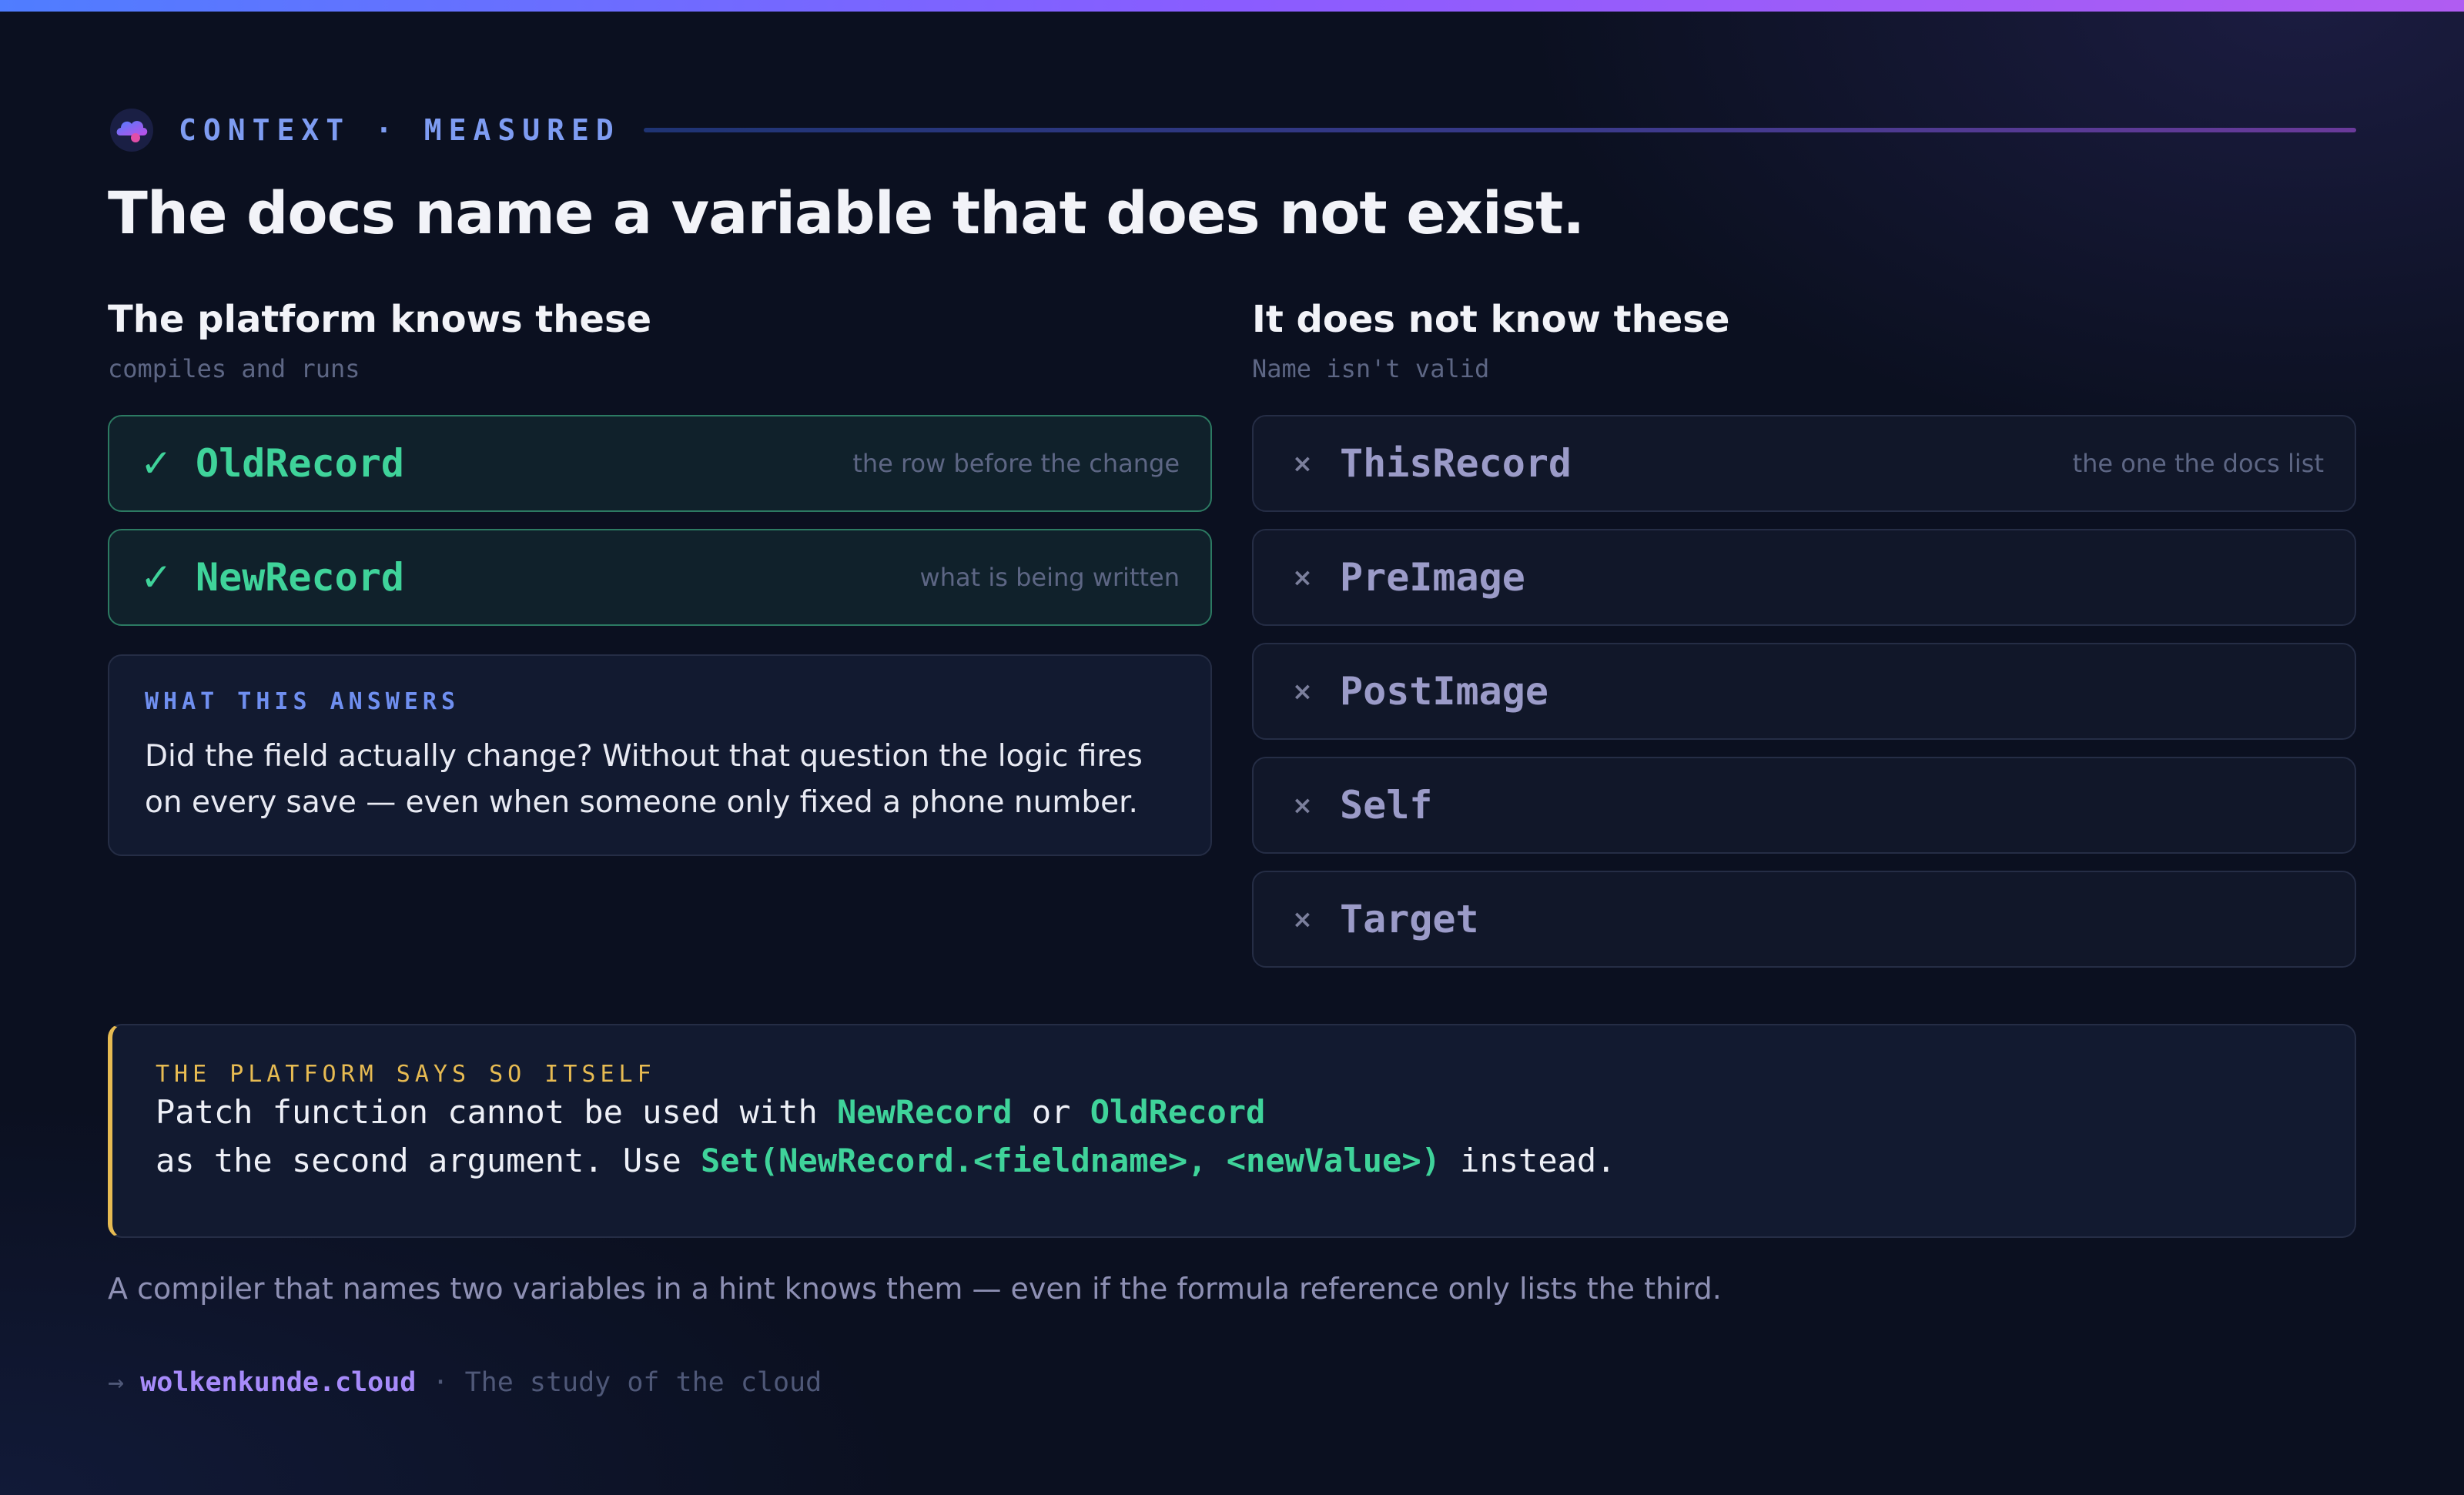  What do you see at coordinates (1232, 6) in the screenshot?
I see `top-accent-bar` at bounding box center [1232, 6].